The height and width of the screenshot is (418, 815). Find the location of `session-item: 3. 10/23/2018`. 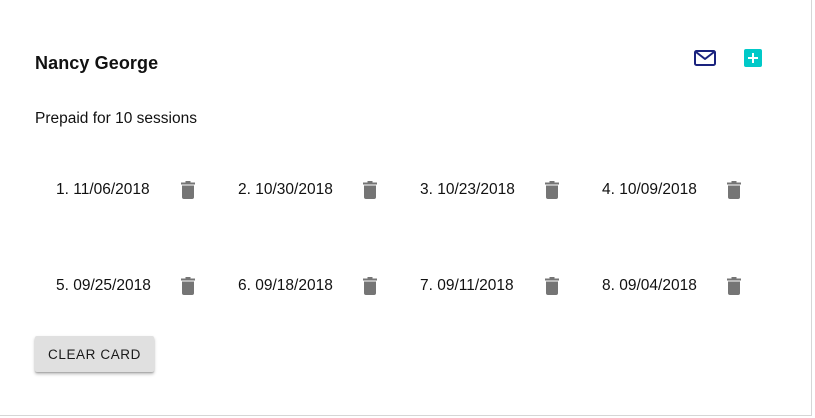

session-item: 3. 10/23/2018 is located at coordinates (492, 190).